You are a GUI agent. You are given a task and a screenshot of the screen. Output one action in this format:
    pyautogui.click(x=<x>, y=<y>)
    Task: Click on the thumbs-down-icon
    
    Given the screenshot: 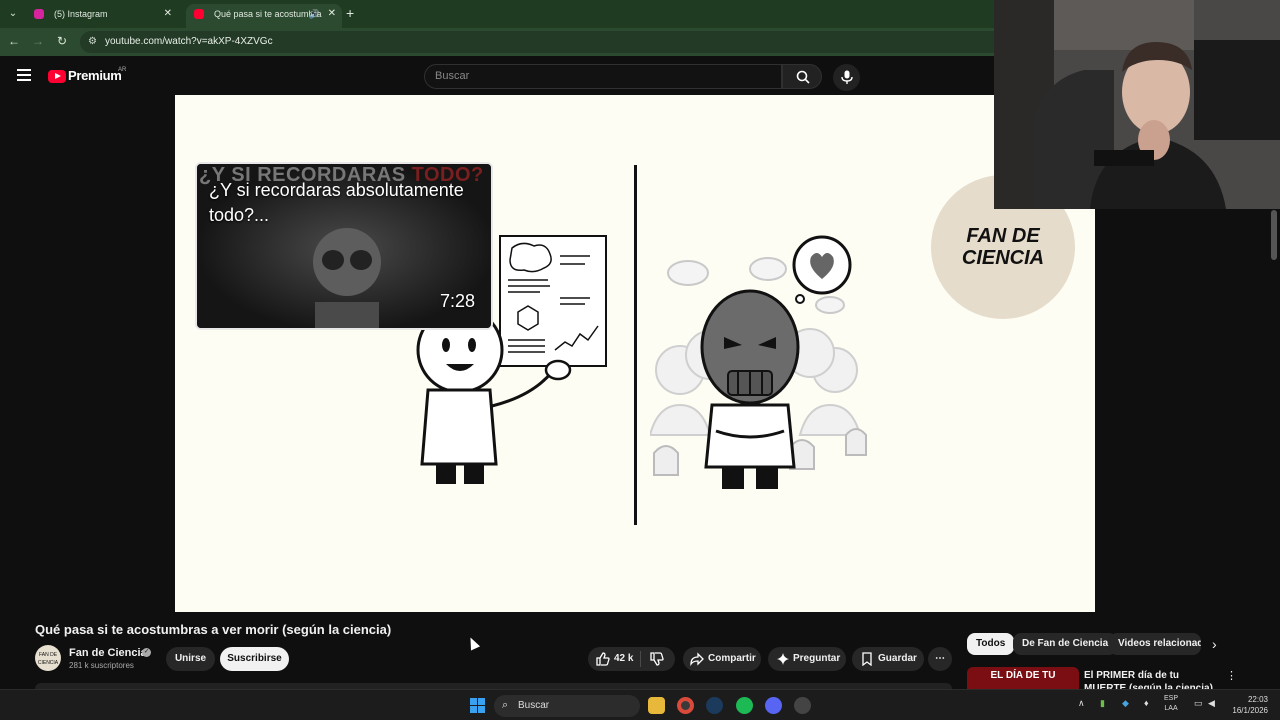 What is the action you would take?
    pyautogui.click(x=657, y=659)
    